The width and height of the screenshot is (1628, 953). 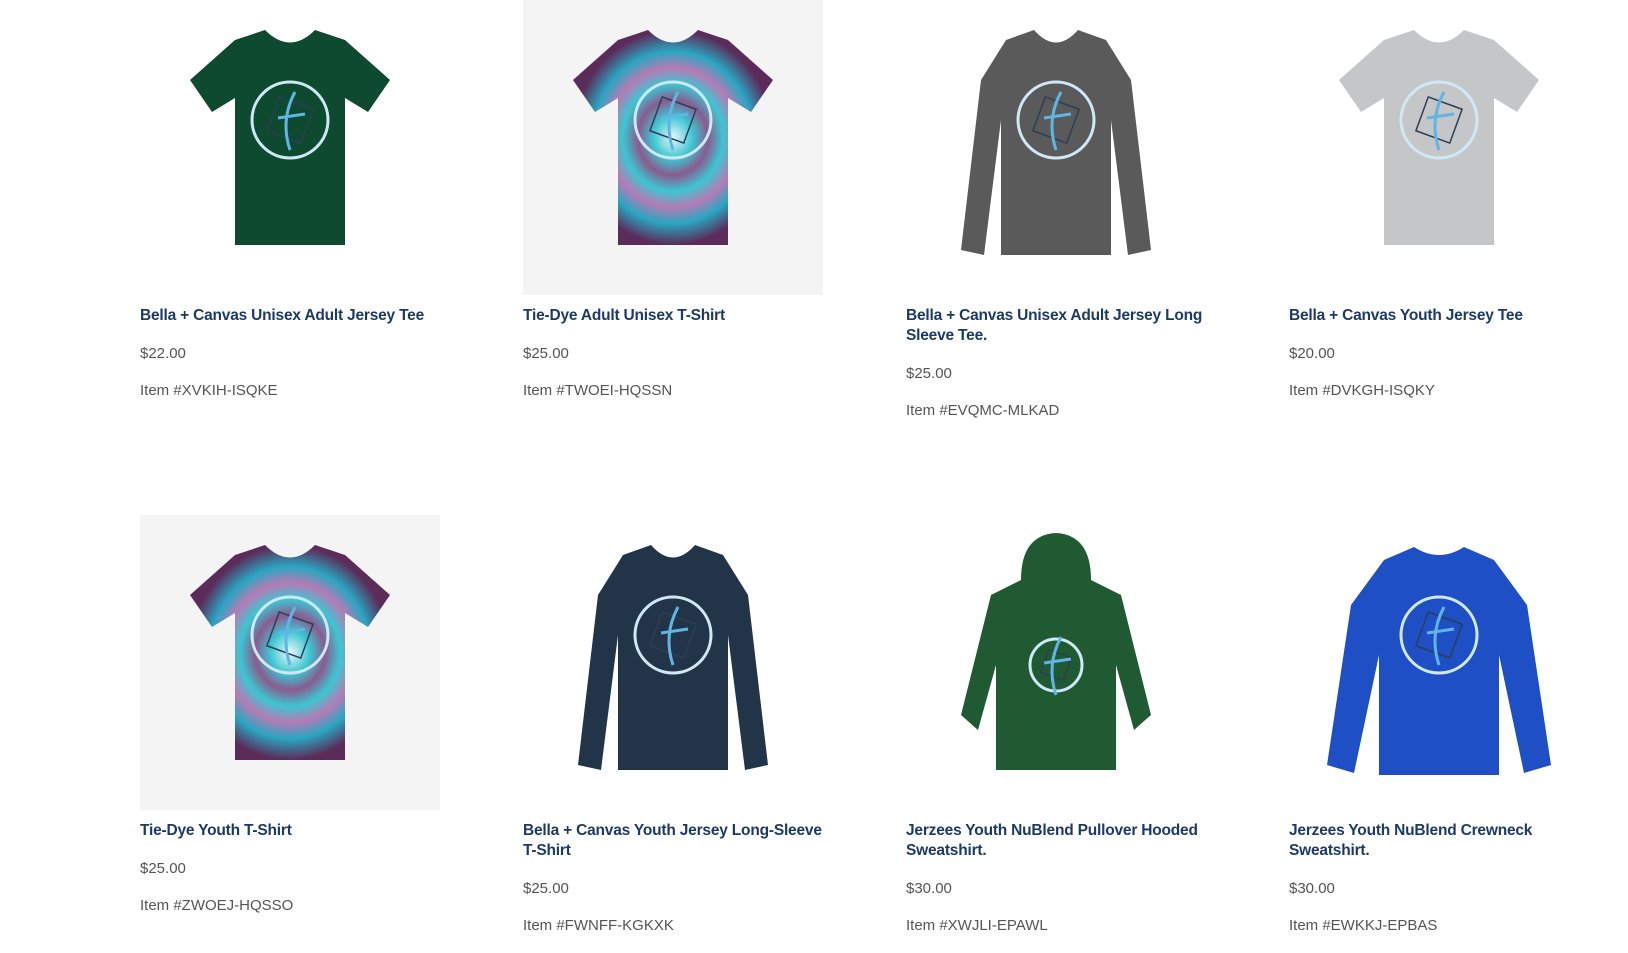 What do you see at coordinates (977, 925) in the screenshot?
I see `product-item-number: Item #XWJLI-EPAWL` at bounding box center [977, 925].